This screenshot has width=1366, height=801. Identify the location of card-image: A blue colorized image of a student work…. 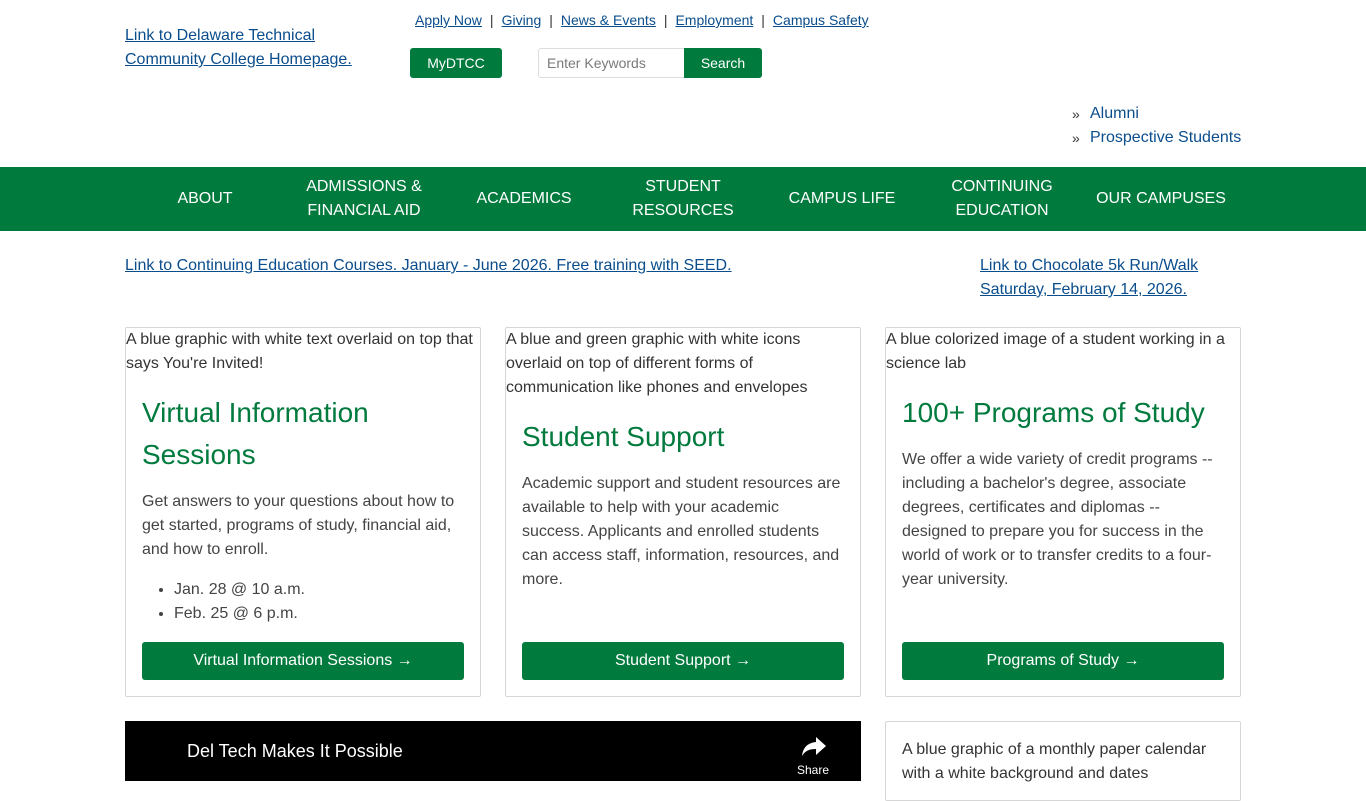
(1055, 351).